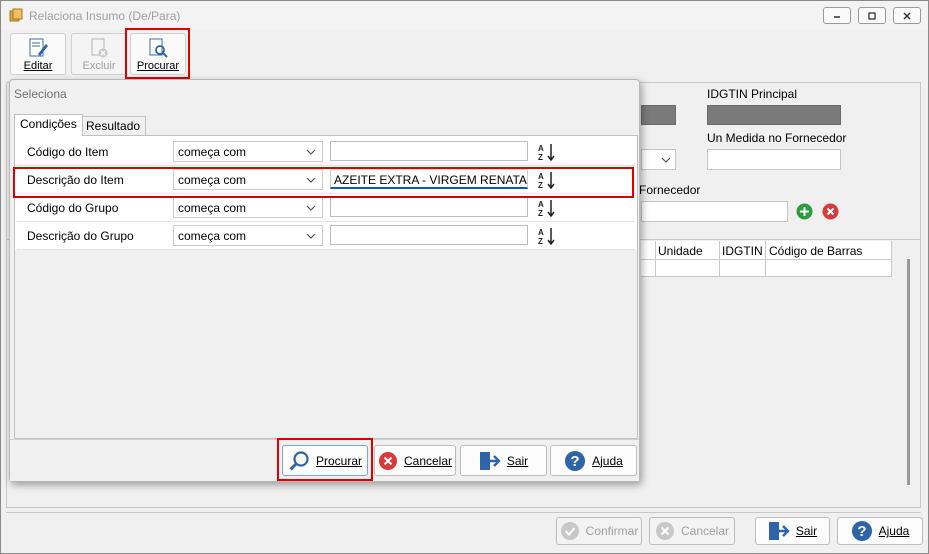  Describe the element at coordinates (73, 208) in the screenshot. I see `row-label: Código do Grupo` at that location.